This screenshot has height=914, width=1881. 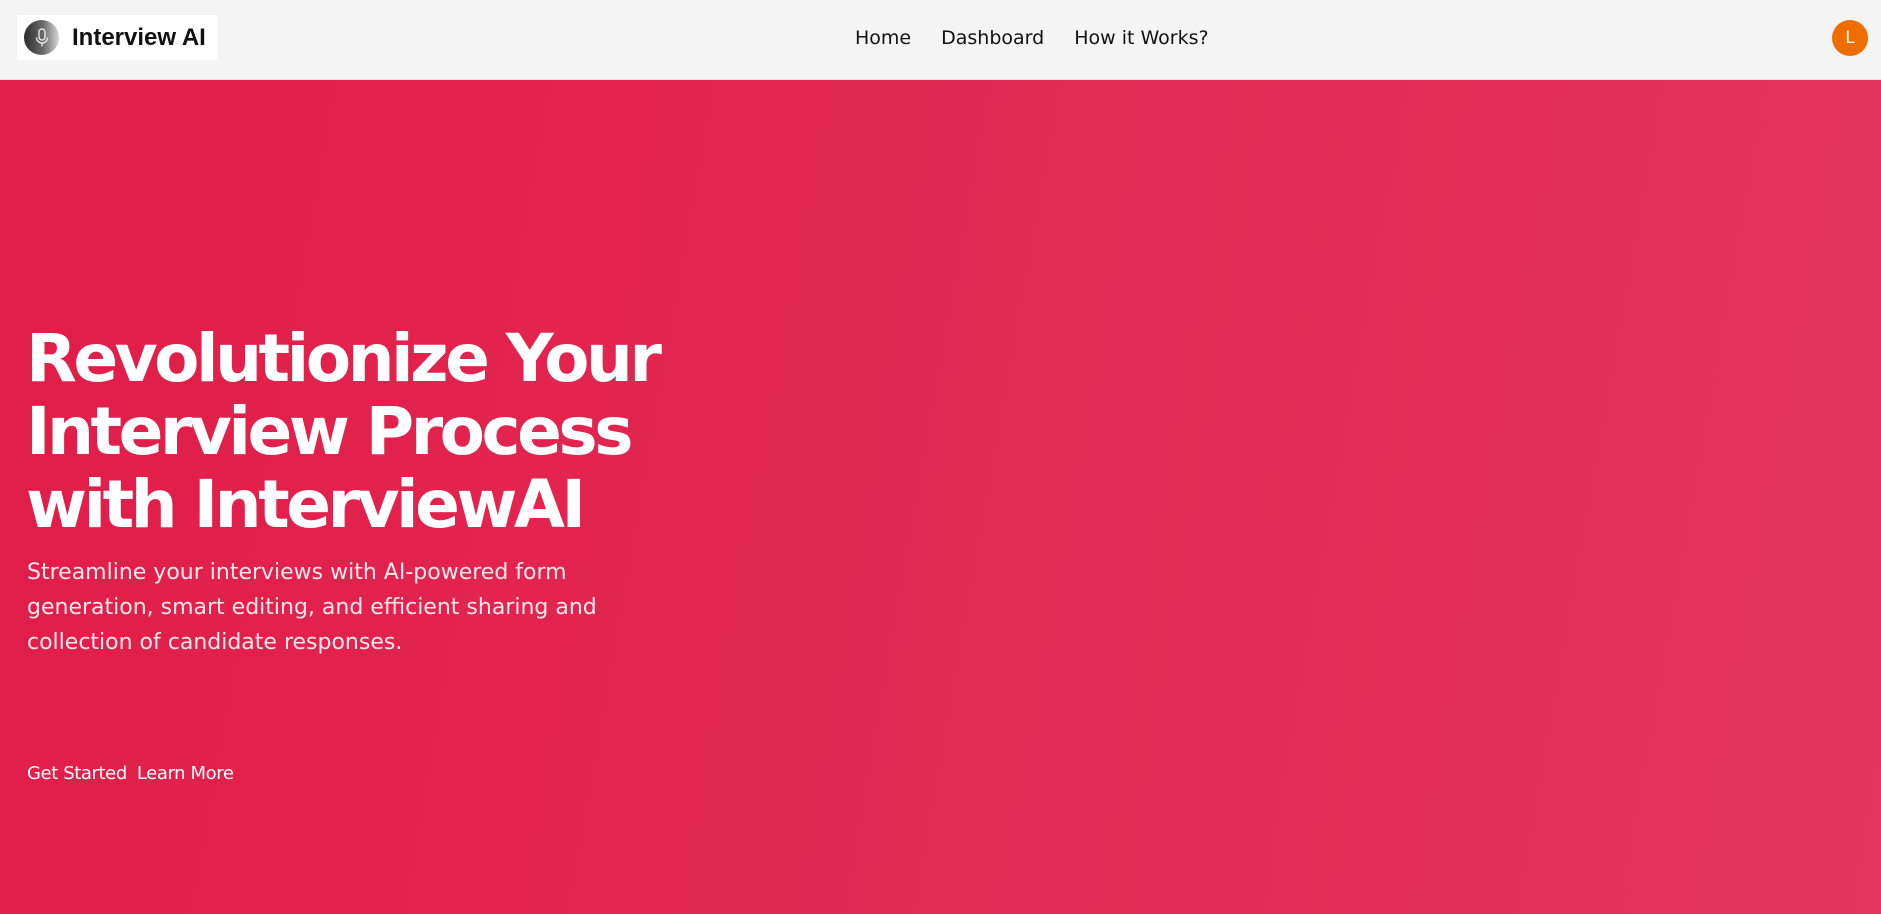 What do you see at coordinates (883, 38) in the screenshot?
I see `nav-link-home: Home` at bounding box center [883, 38].